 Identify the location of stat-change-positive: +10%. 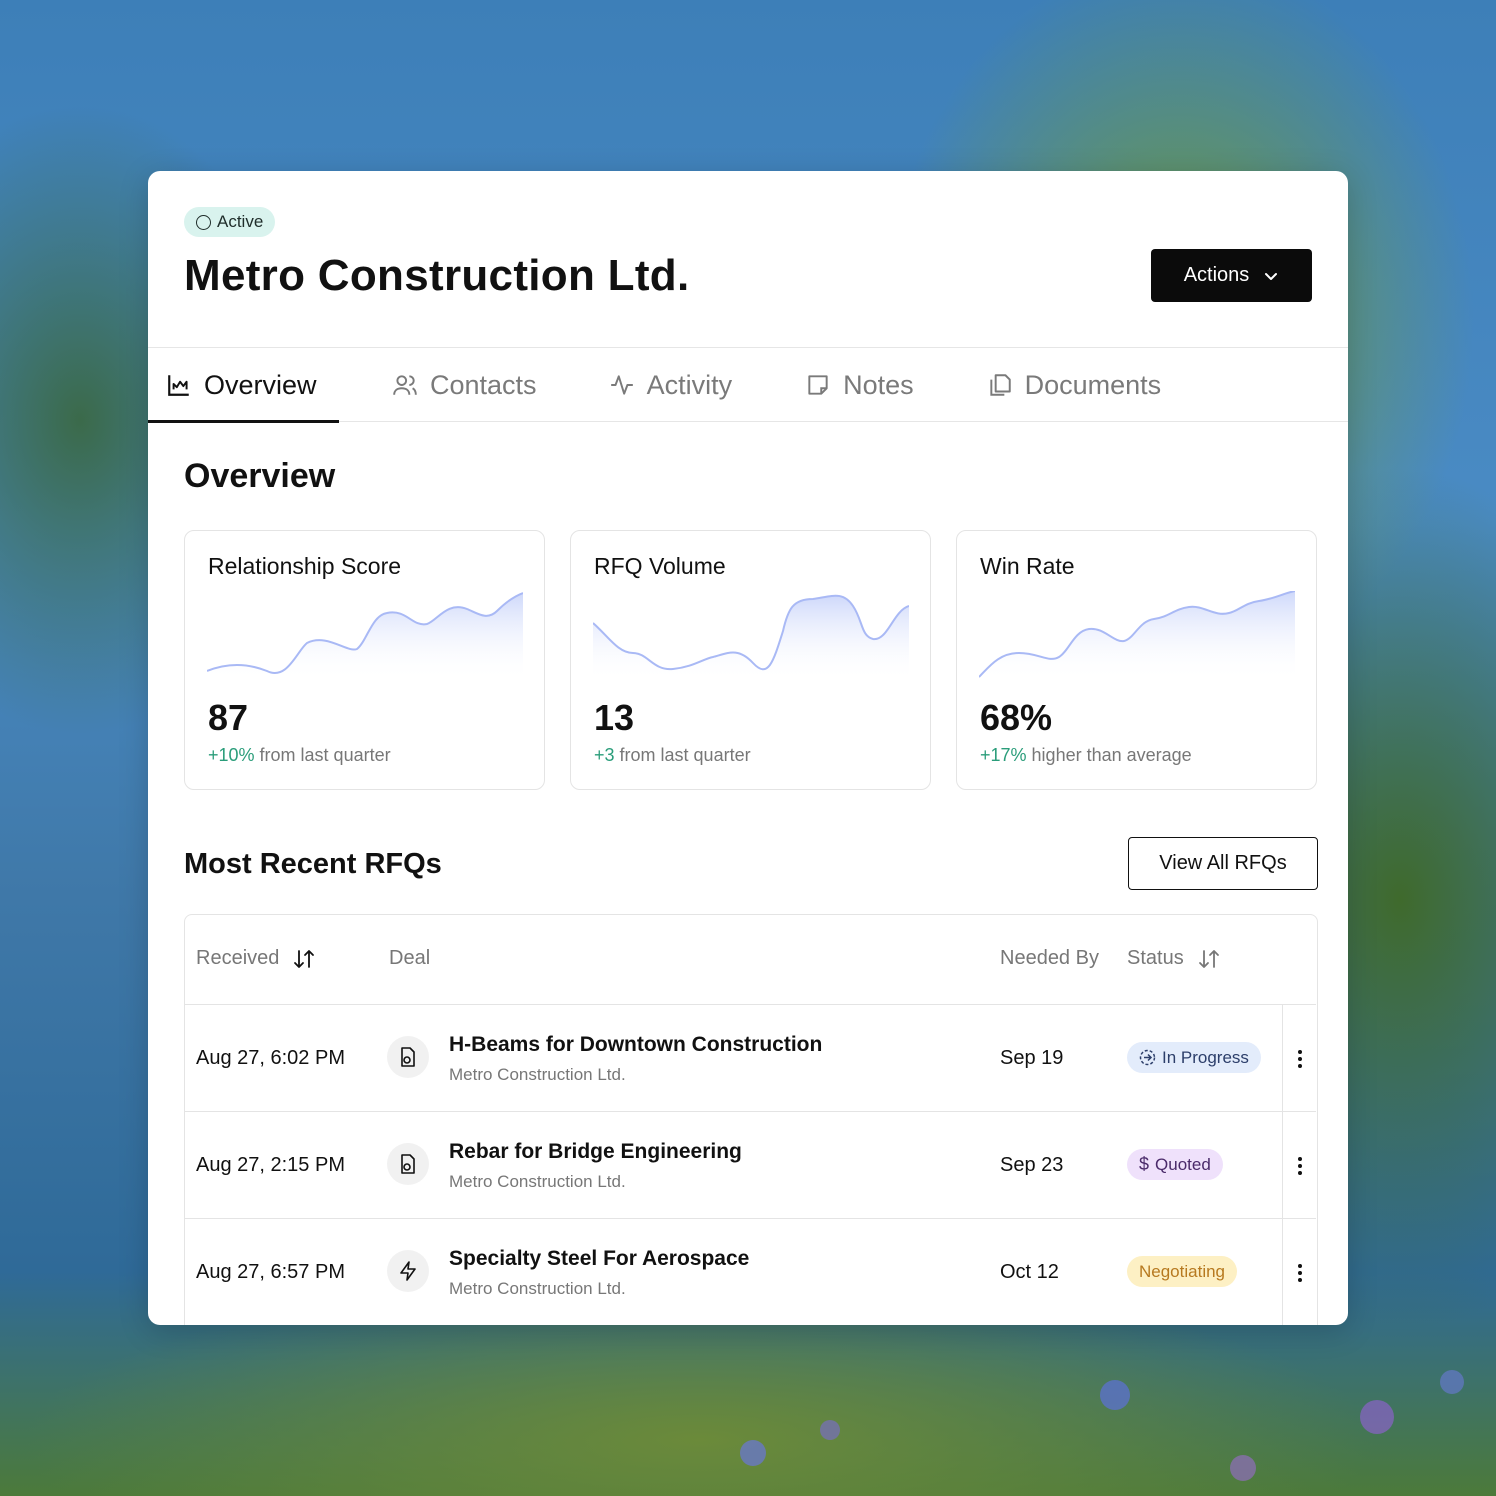
(231, 755).